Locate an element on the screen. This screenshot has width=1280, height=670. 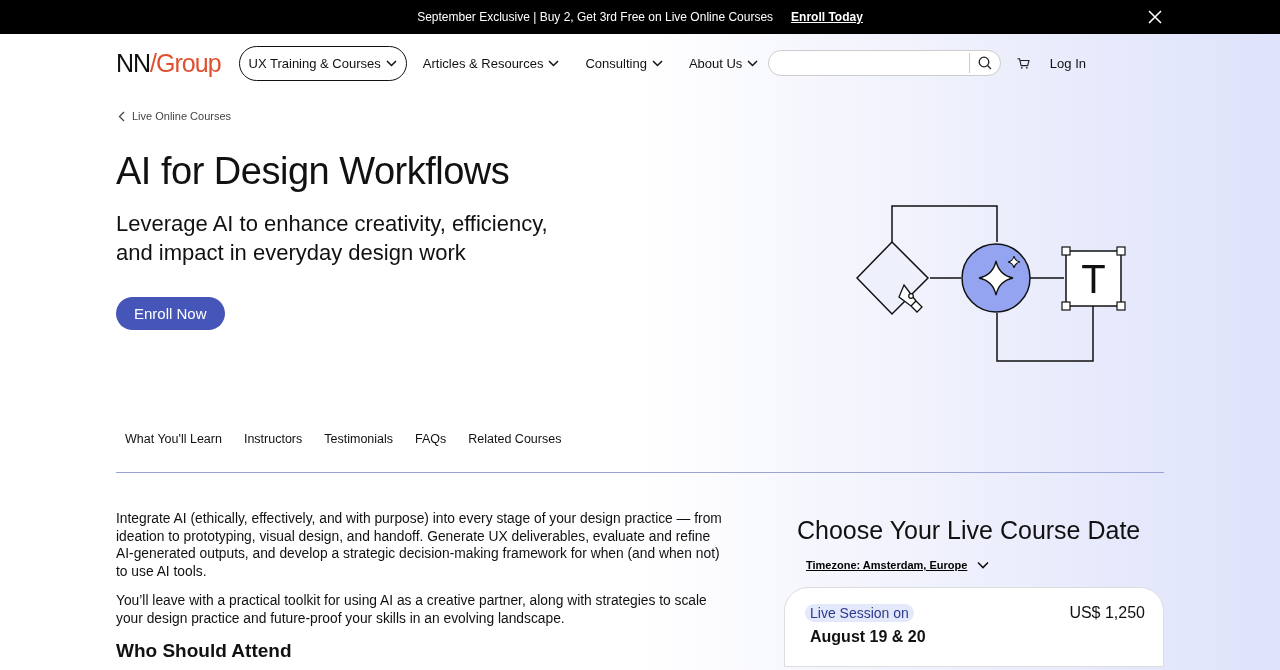
section-tab: Instructors is located at coordinates (273, 441).